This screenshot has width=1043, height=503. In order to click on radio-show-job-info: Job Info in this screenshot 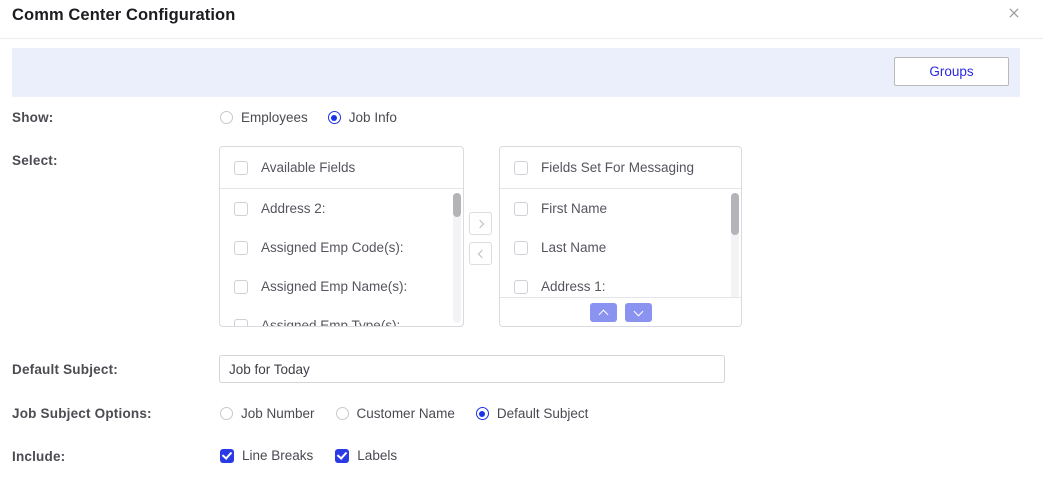, I will do `click(362, 117)`.